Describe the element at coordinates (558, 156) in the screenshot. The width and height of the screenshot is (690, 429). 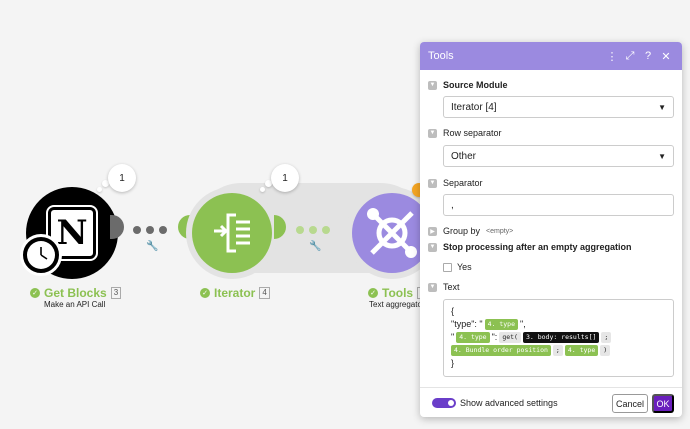
I see `row-separator-select: Other ▼` at that location.